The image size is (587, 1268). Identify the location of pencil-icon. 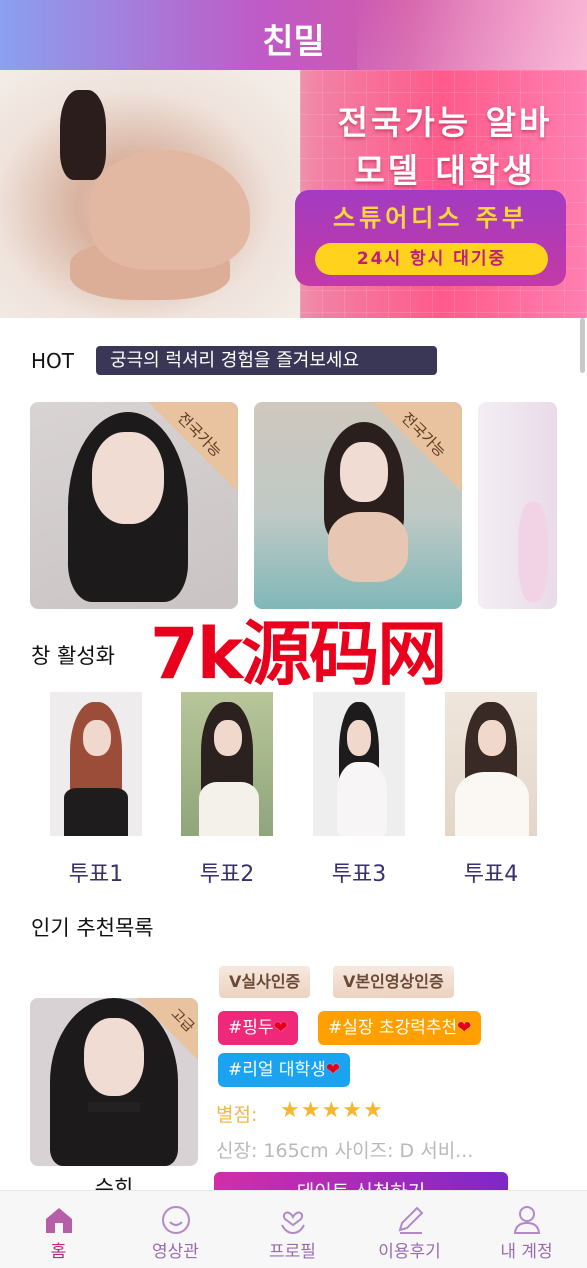
(411, 1220).